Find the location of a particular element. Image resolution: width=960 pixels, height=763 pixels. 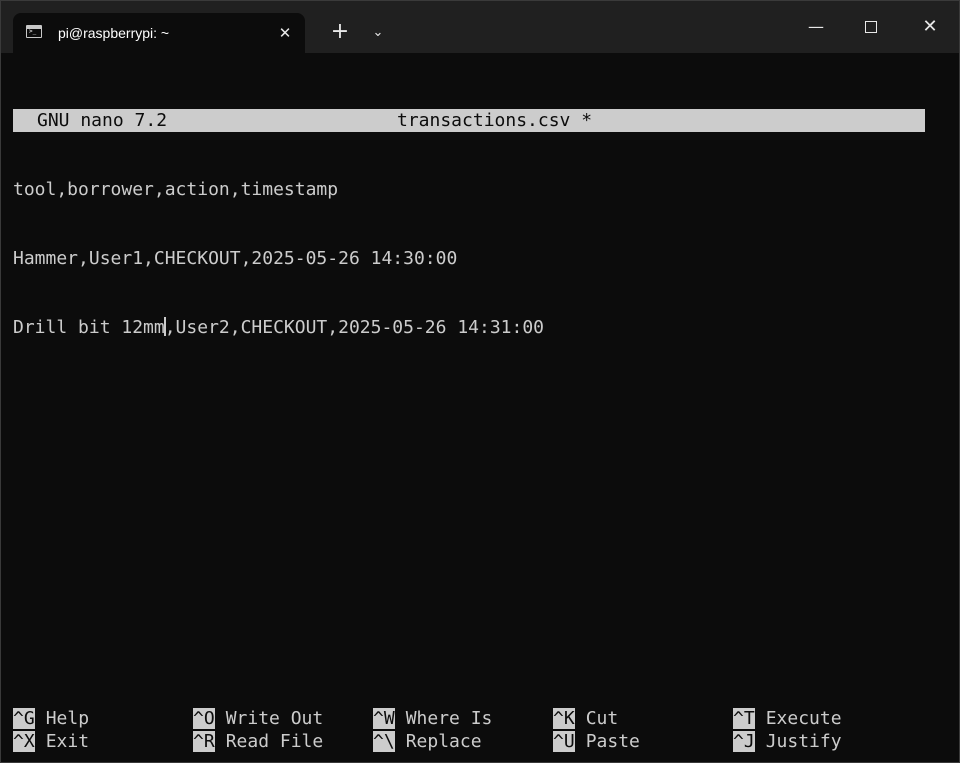

shortcut-key: ^O is located at coordinates (204, 718).